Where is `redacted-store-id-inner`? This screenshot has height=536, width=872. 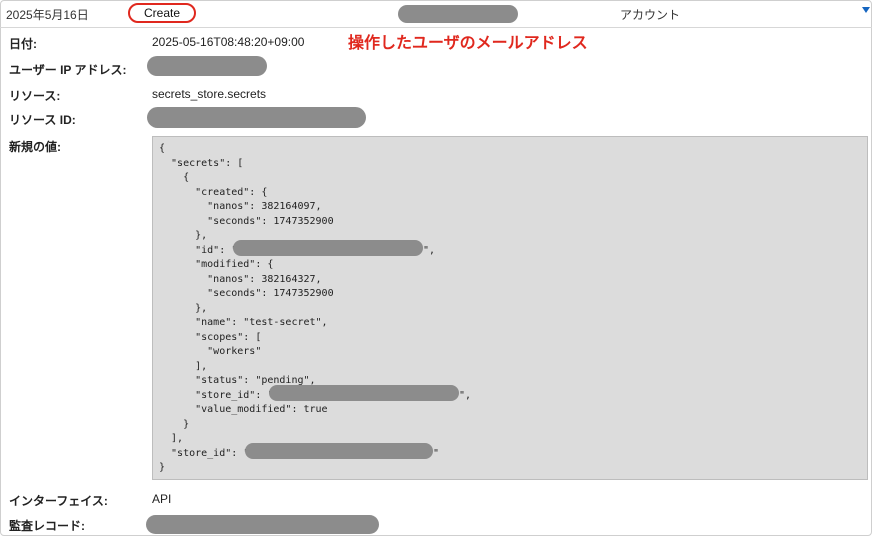 redacted-store-id-inner is located at coordinates (364, 393).